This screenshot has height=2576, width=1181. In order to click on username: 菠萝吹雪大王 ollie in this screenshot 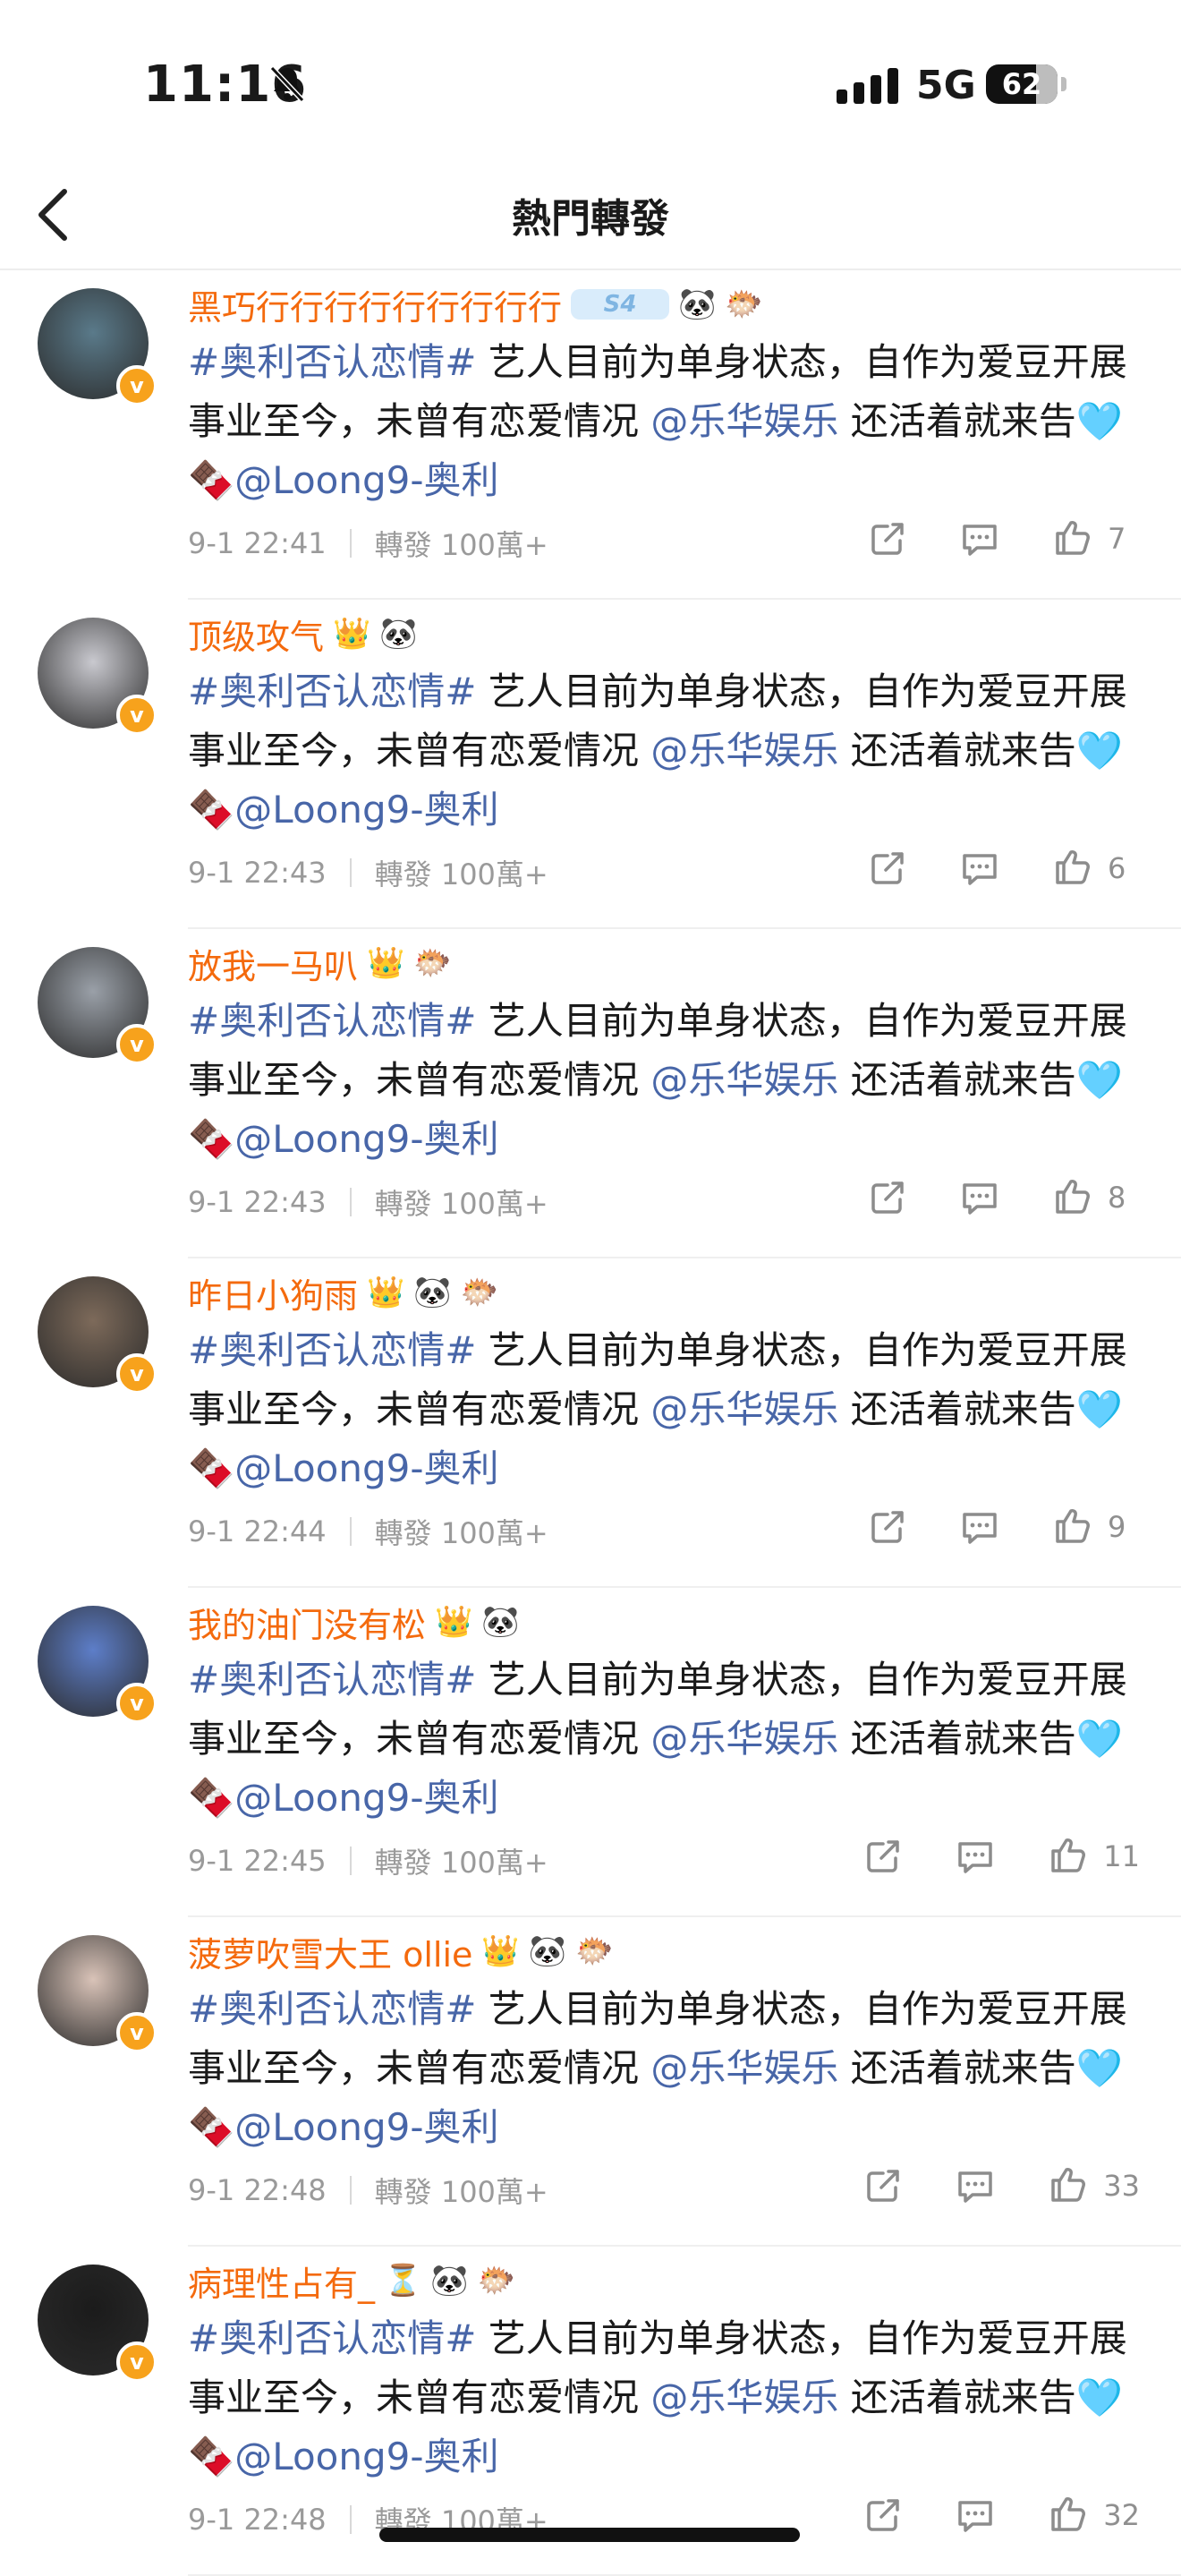, I will do `click(330, 1951)`.